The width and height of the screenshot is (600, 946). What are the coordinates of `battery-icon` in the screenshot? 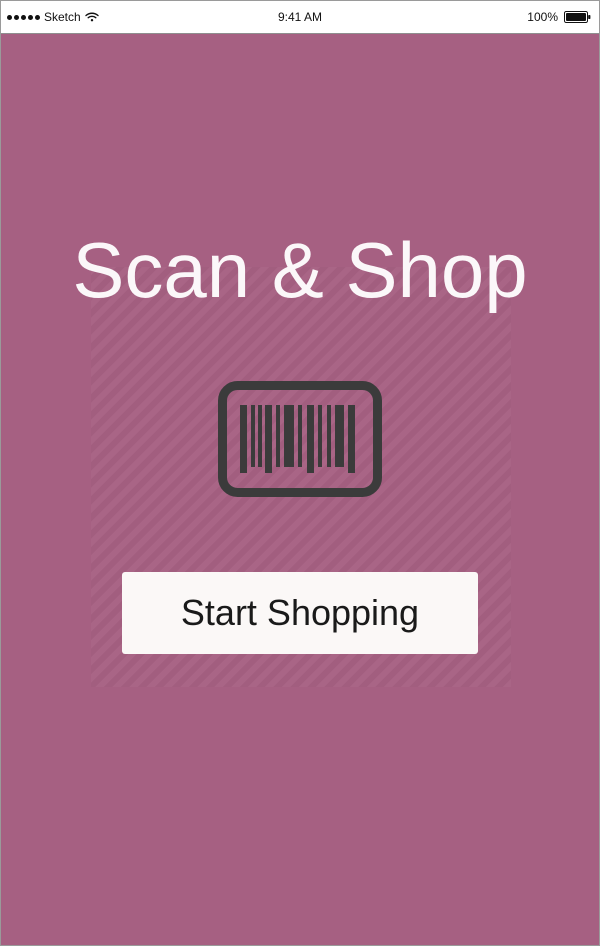 It's located at (577, 17).